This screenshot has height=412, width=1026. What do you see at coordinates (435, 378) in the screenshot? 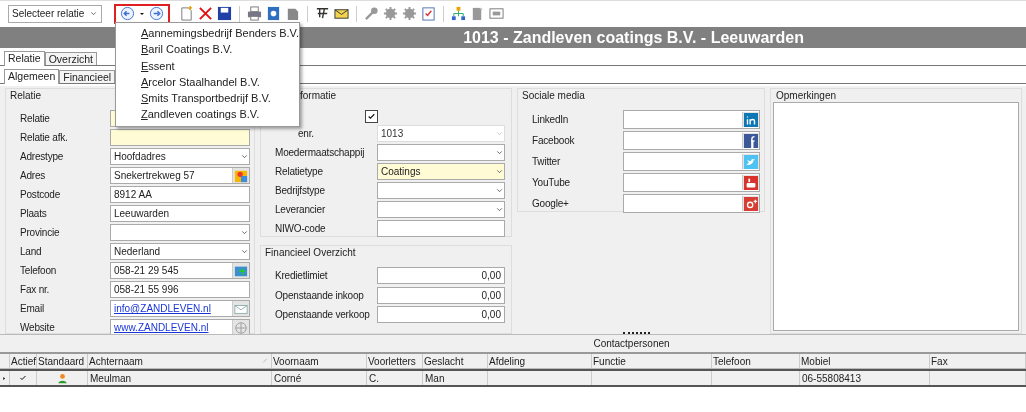
I see `table-cell: Man` at bounding box center [435, 378].